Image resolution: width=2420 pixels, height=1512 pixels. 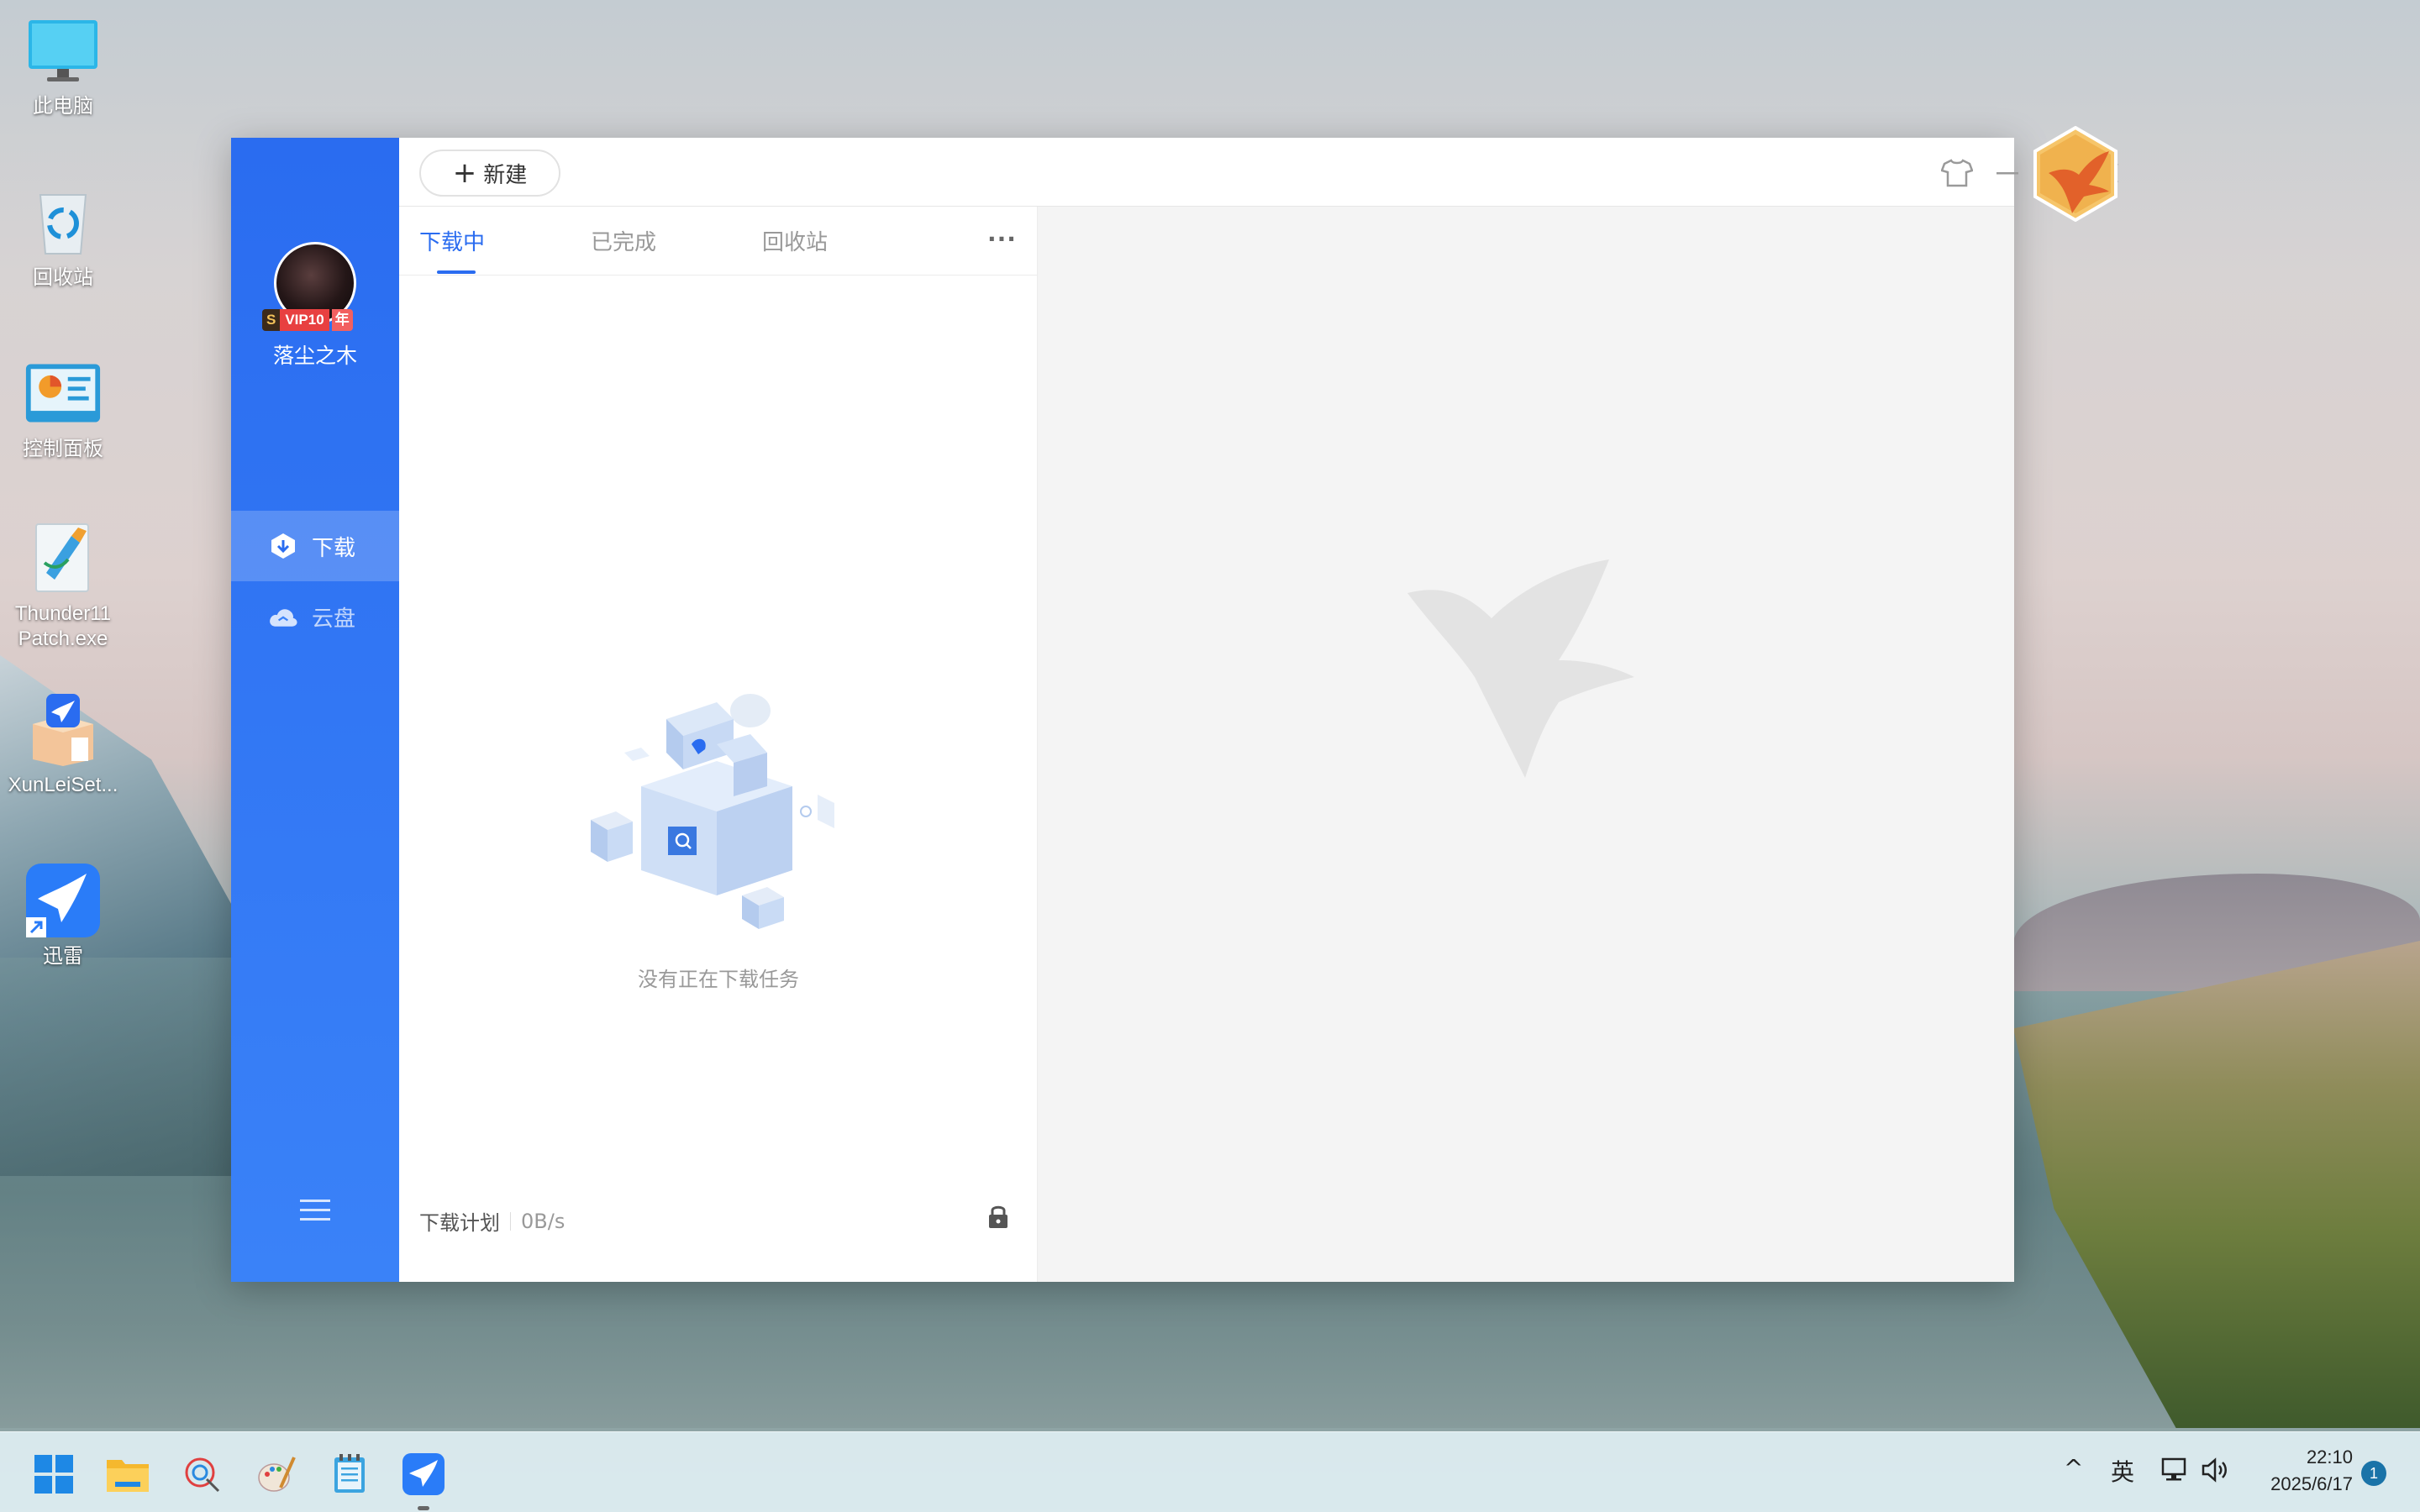 I want to click on desktop-icon-label: 此电脑, so click(x=63, y=106).